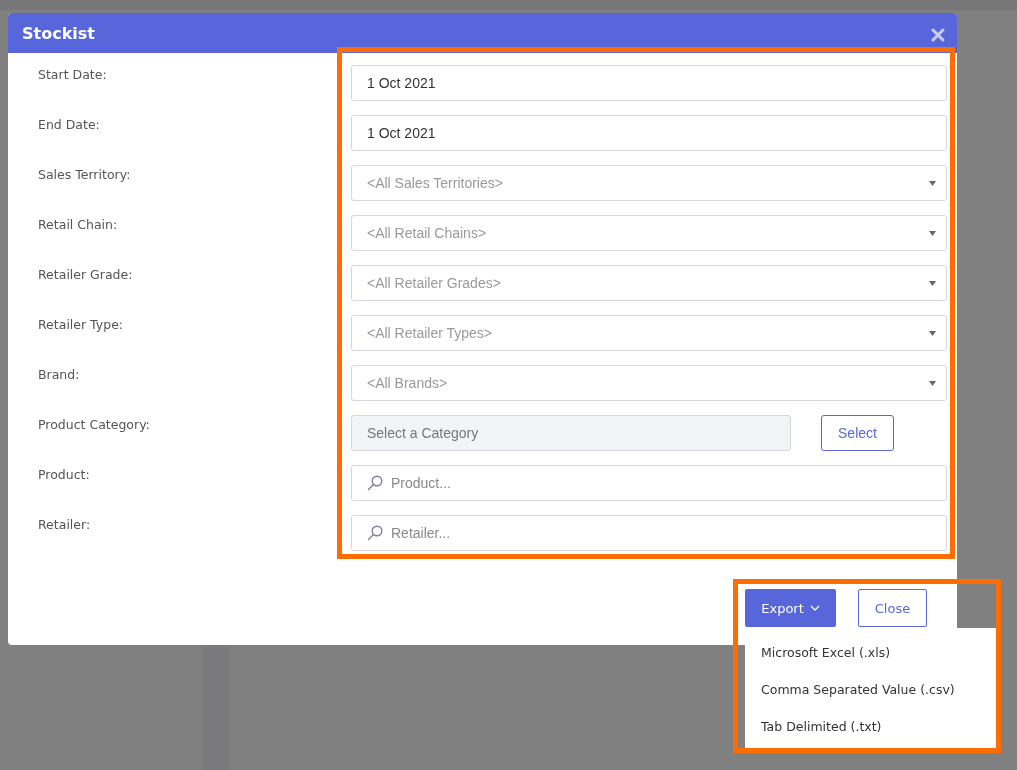 This screenshot has height=770, width=1017. What do you see at coordinates (857, 433) in the screenshot?
I see `select-button: Select` at bounding box center [857, 433].